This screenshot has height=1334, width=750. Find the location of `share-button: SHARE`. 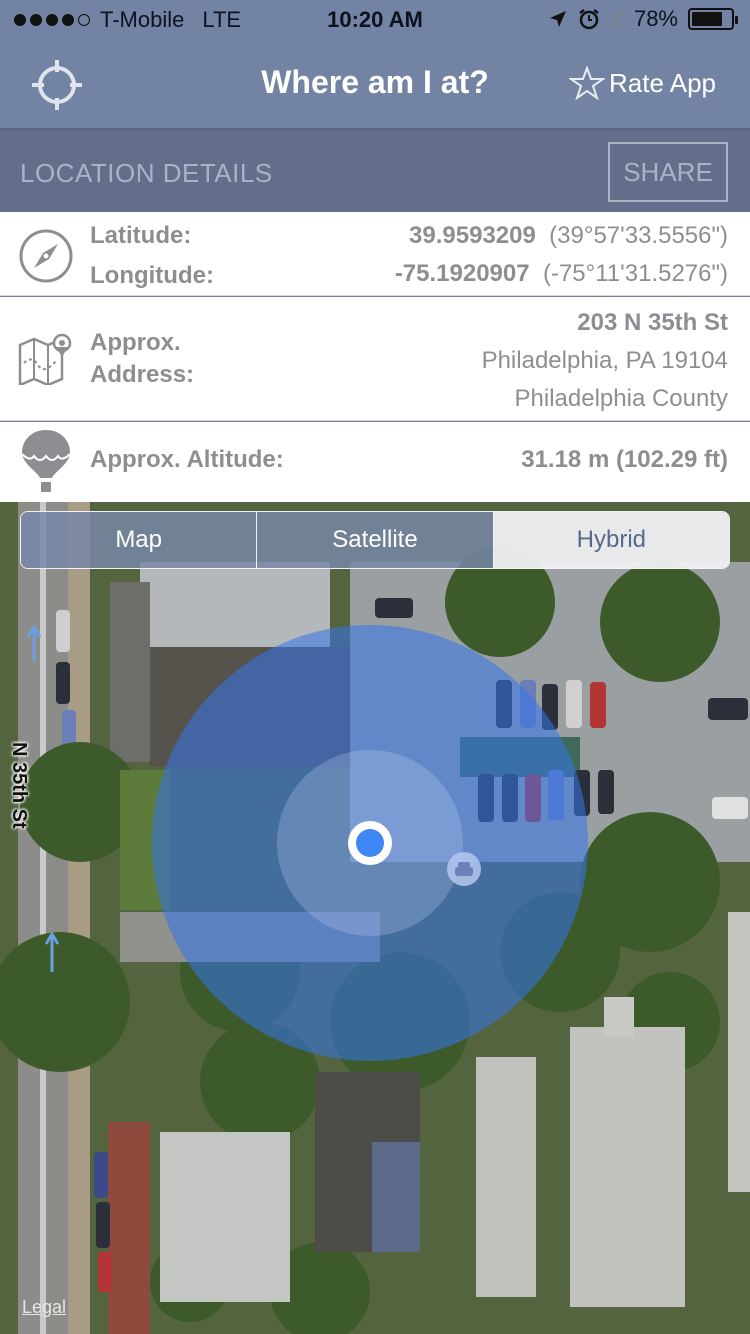

share-button: SHARE is located at coordinates (668, 172).